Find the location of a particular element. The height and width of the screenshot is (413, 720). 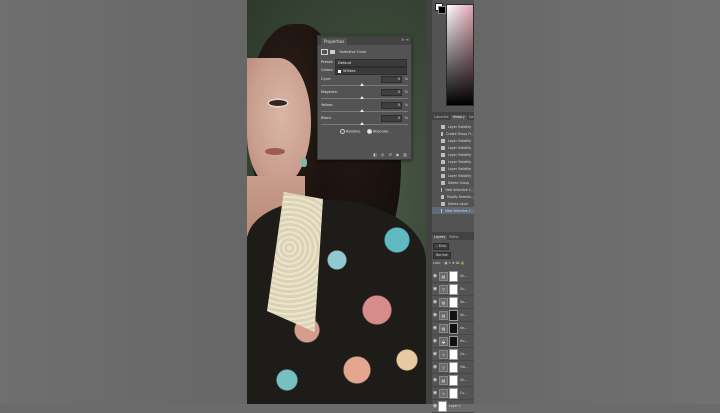

magenta-slider-track is located at coordinates (364, 98).